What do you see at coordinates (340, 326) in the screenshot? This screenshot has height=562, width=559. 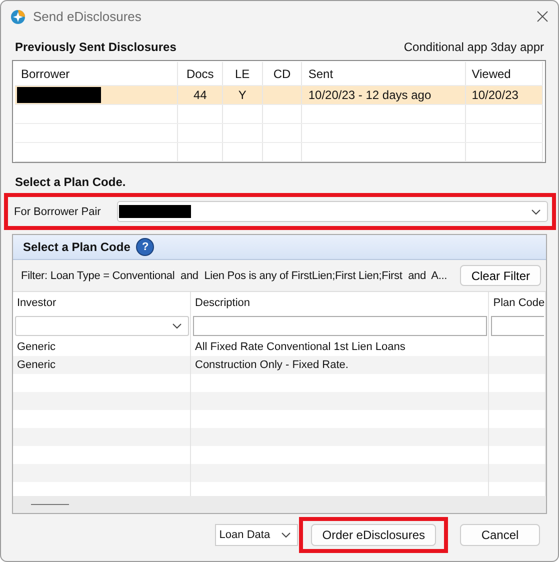 I see `description-filter-field` at bounding box center [340, 326].